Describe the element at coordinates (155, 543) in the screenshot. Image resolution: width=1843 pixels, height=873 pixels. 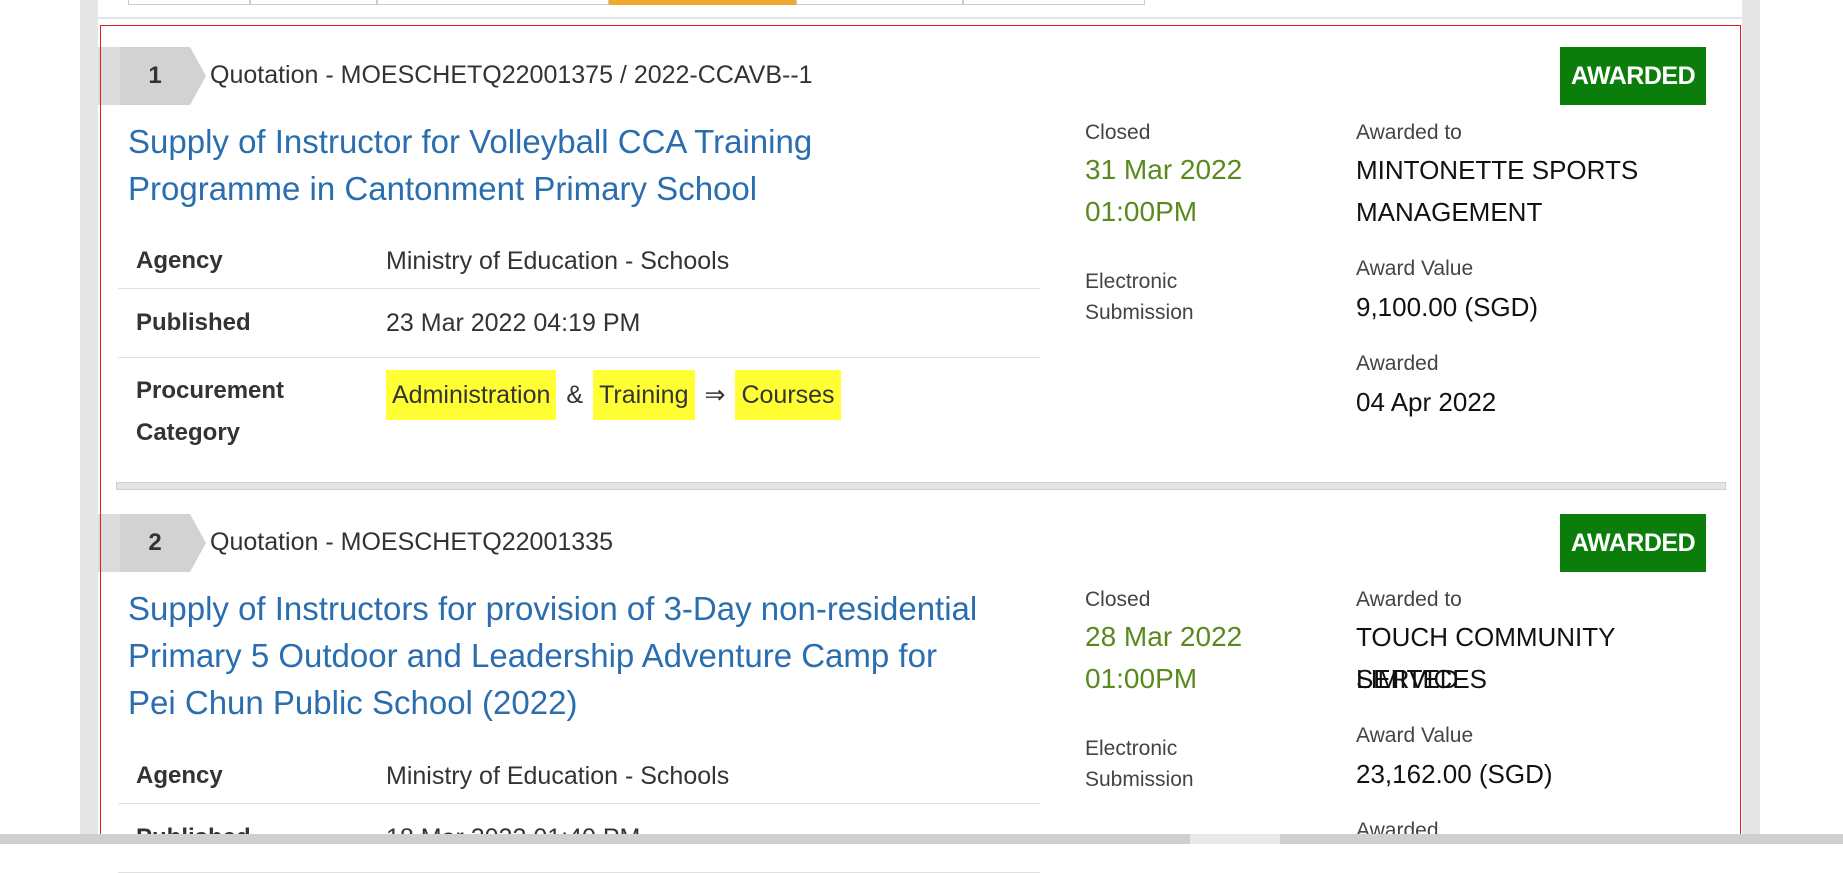
I see `card-number: 2` at that location.